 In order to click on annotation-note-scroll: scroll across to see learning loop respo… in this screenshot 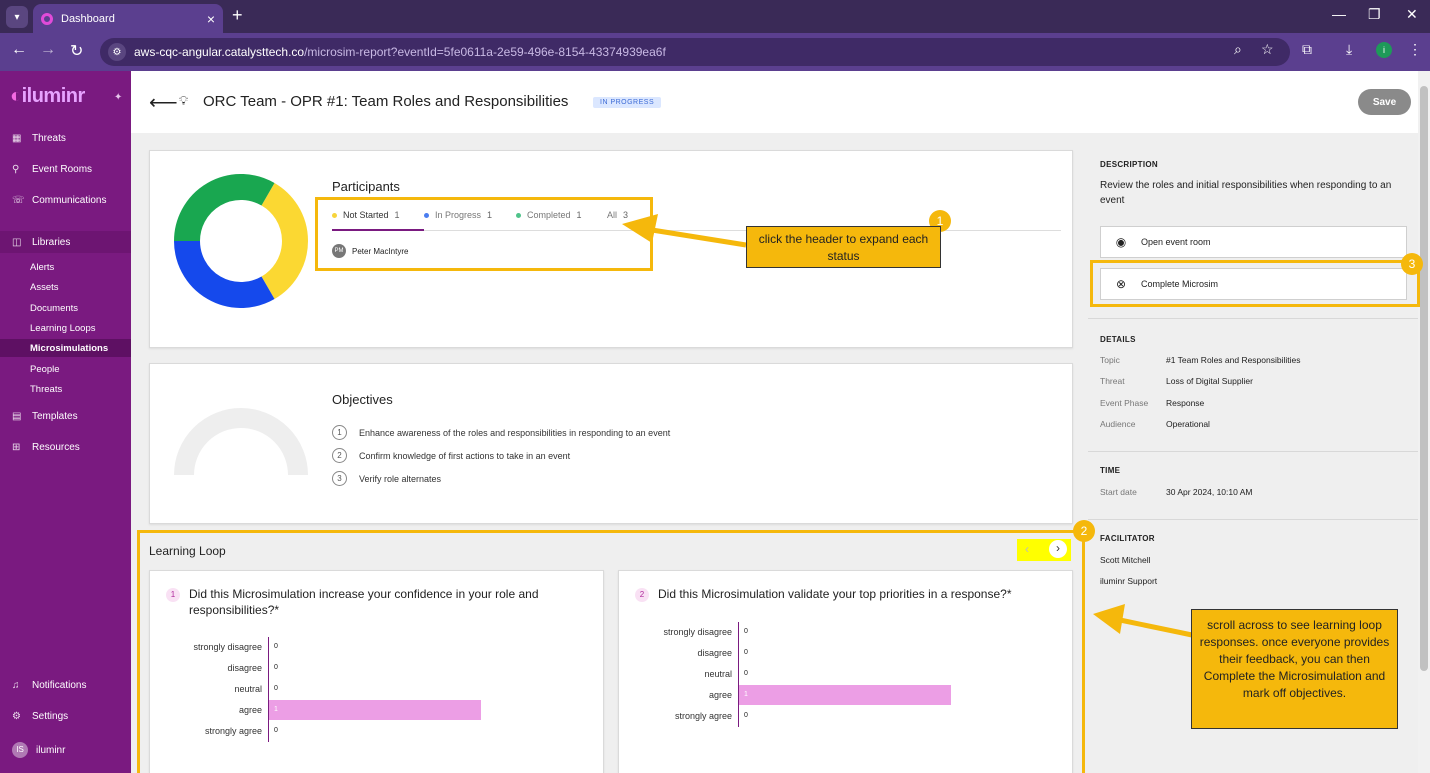, I will do `click(1294, 669)`.